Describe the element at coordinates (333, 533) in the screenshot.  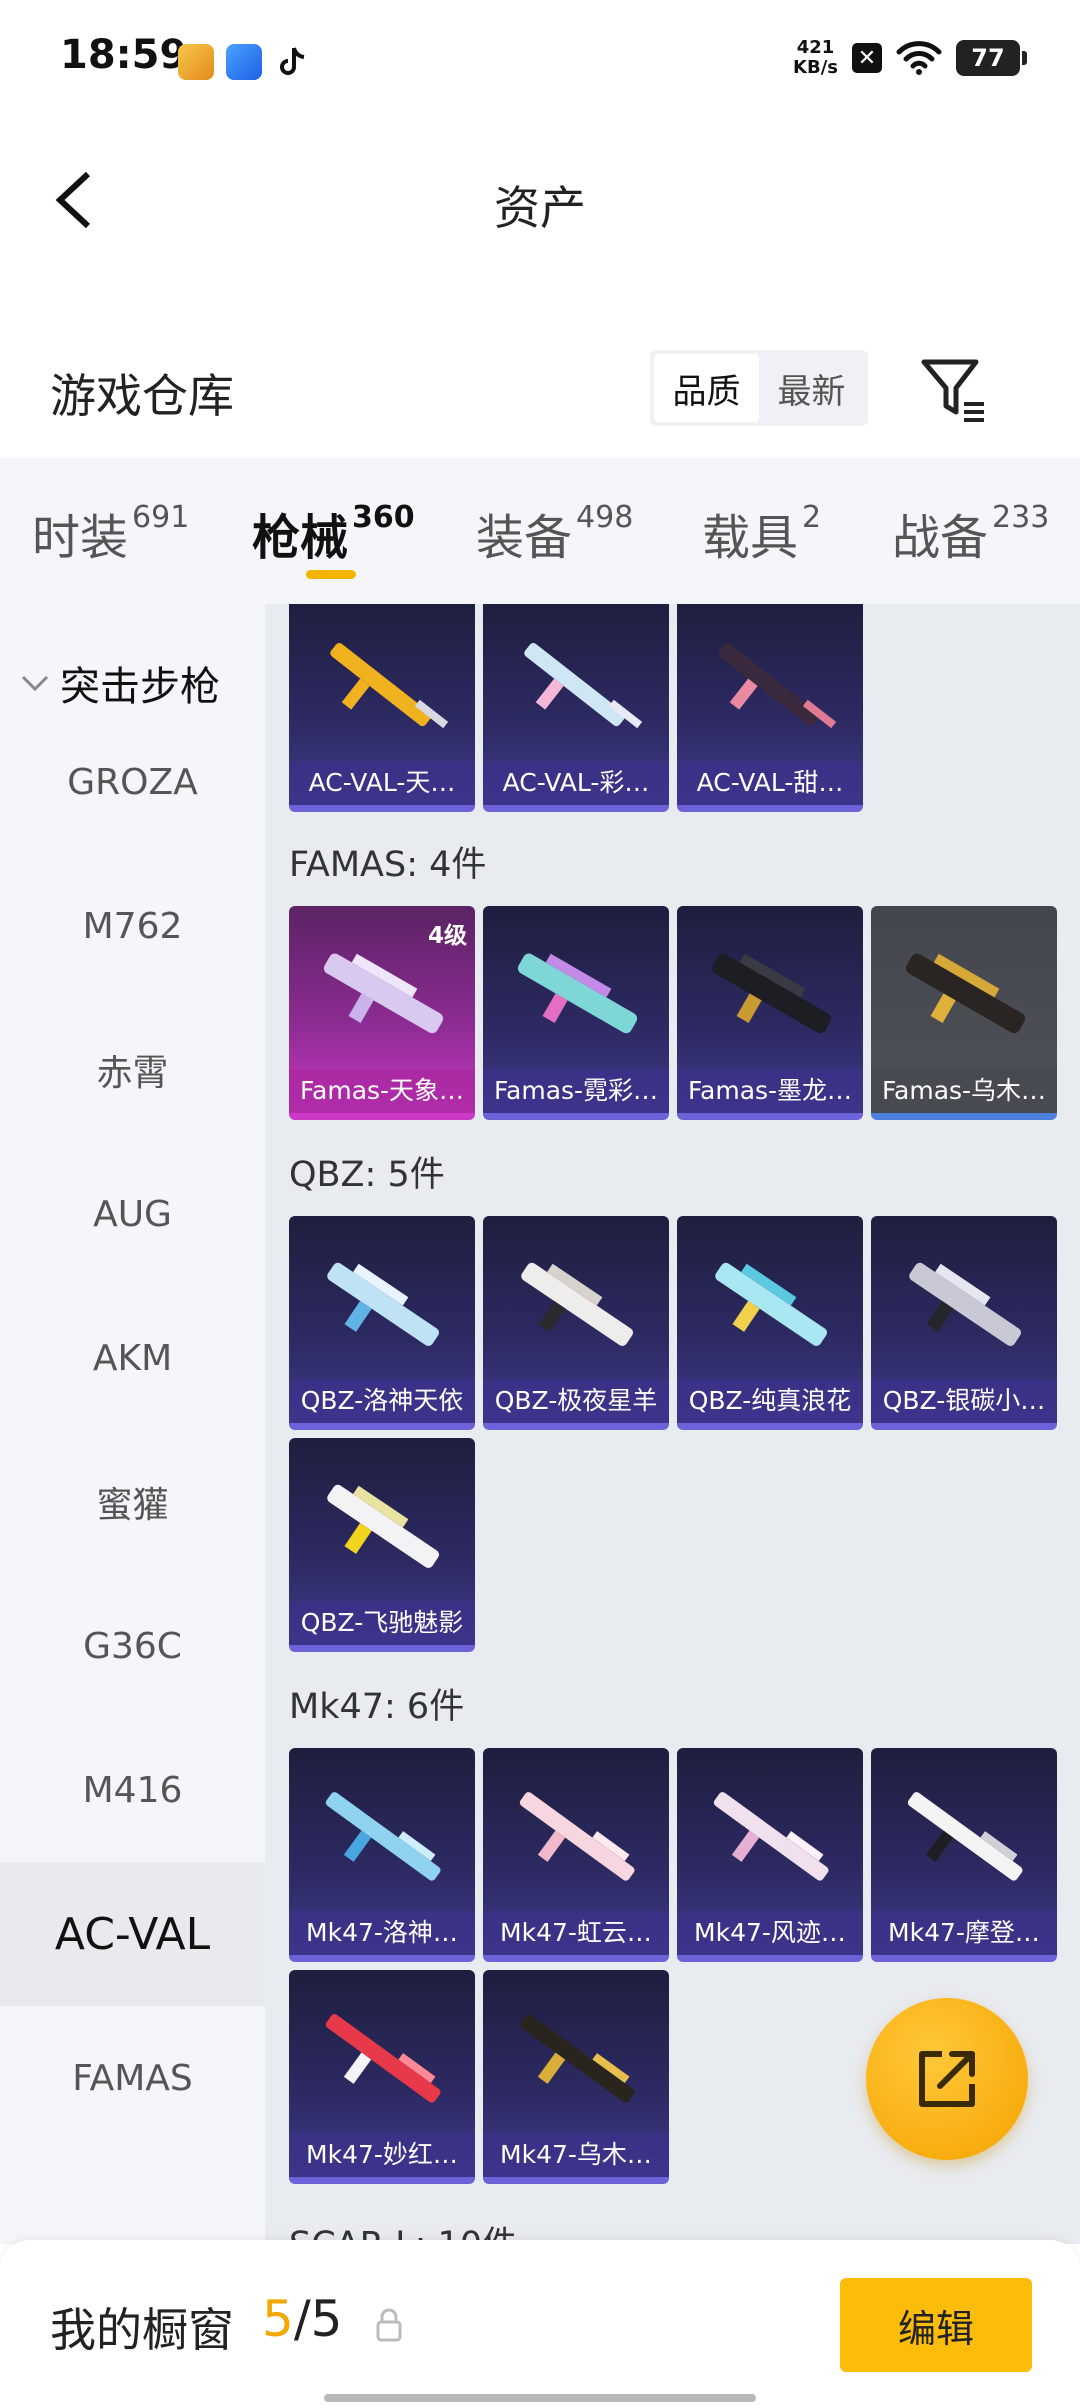
I see `tab-firearms: 枪械 360` at that location.